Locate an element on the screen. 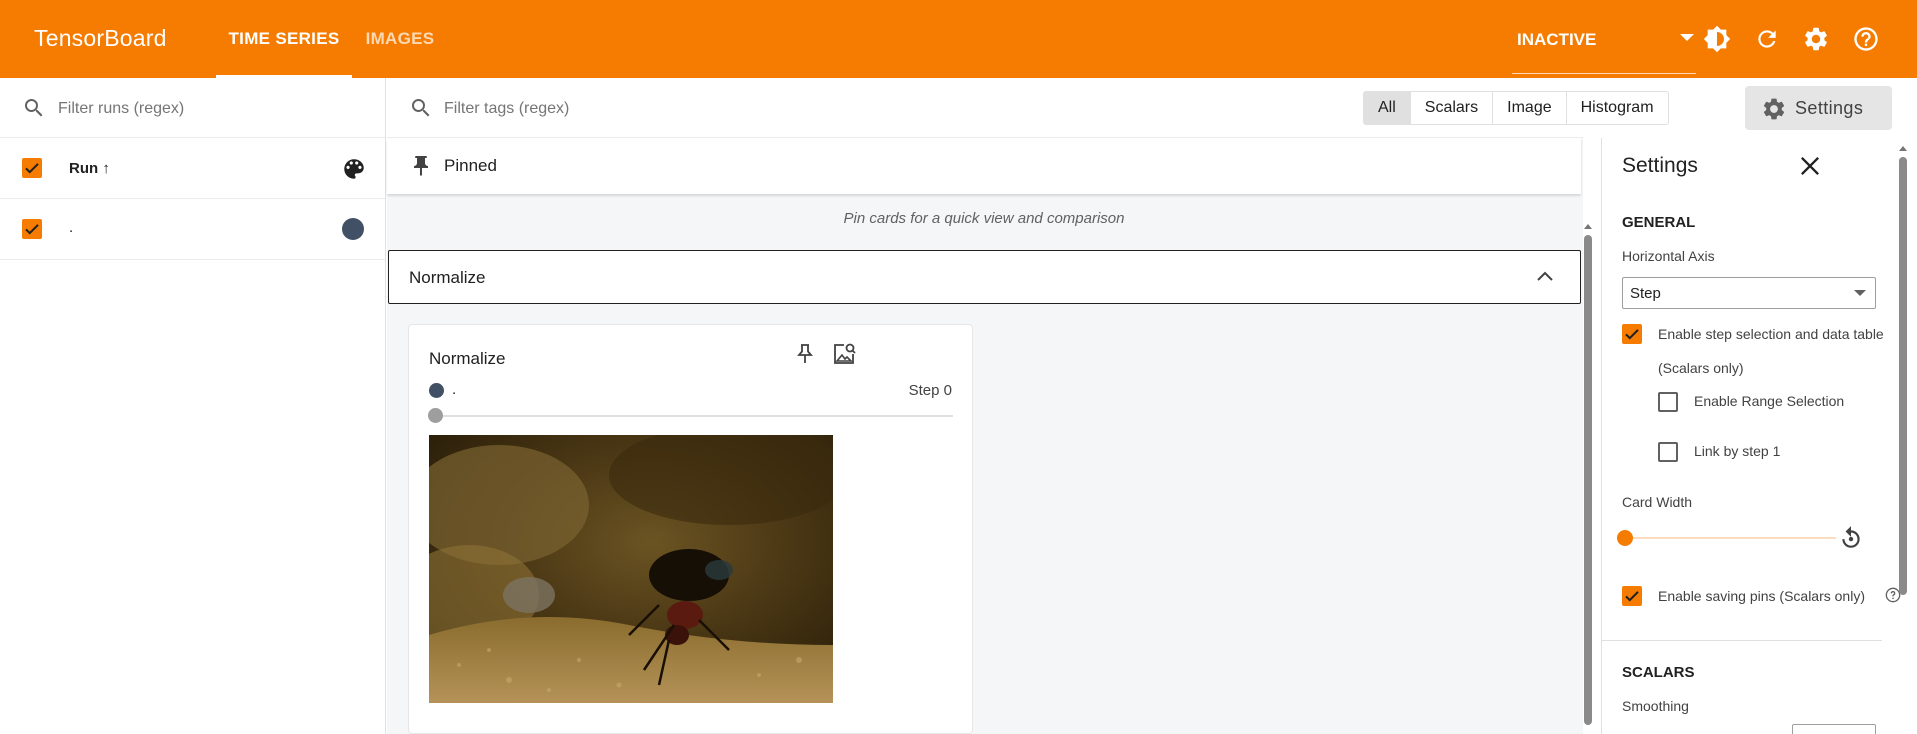  main-scrollbar is located at coordinates (1588, 477).